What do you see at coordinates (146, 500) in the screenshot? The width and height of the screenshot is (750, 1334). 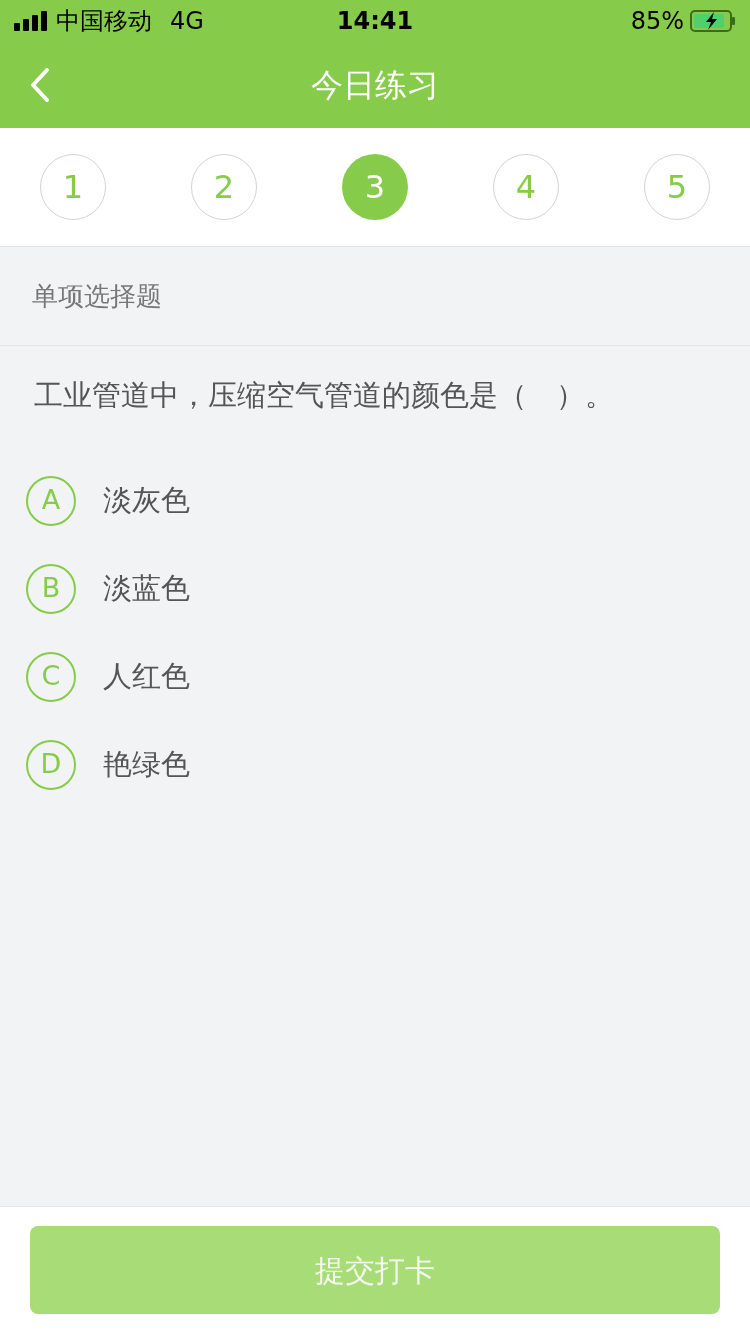 I see `option-text: 淡灰色` at bounding box center [146, 500].